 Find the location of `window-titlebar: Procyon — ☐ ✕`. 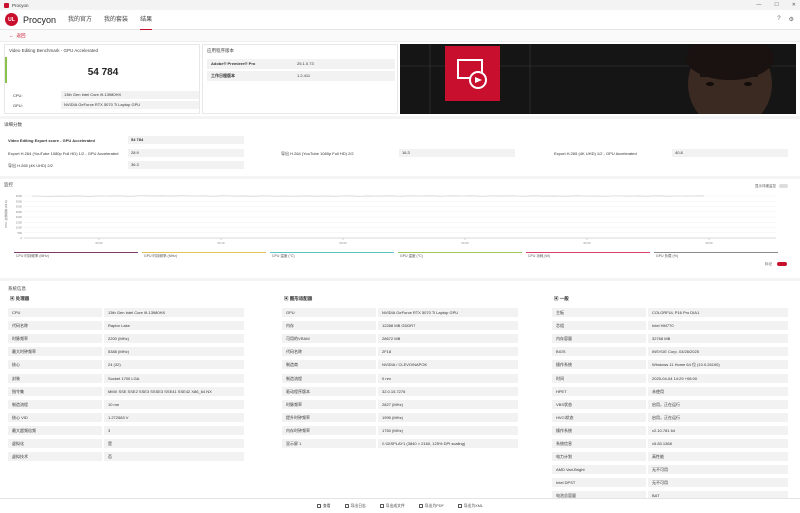

window-titlebar: Procyon — ☐ ✕ is located at coordinates (400, 5).